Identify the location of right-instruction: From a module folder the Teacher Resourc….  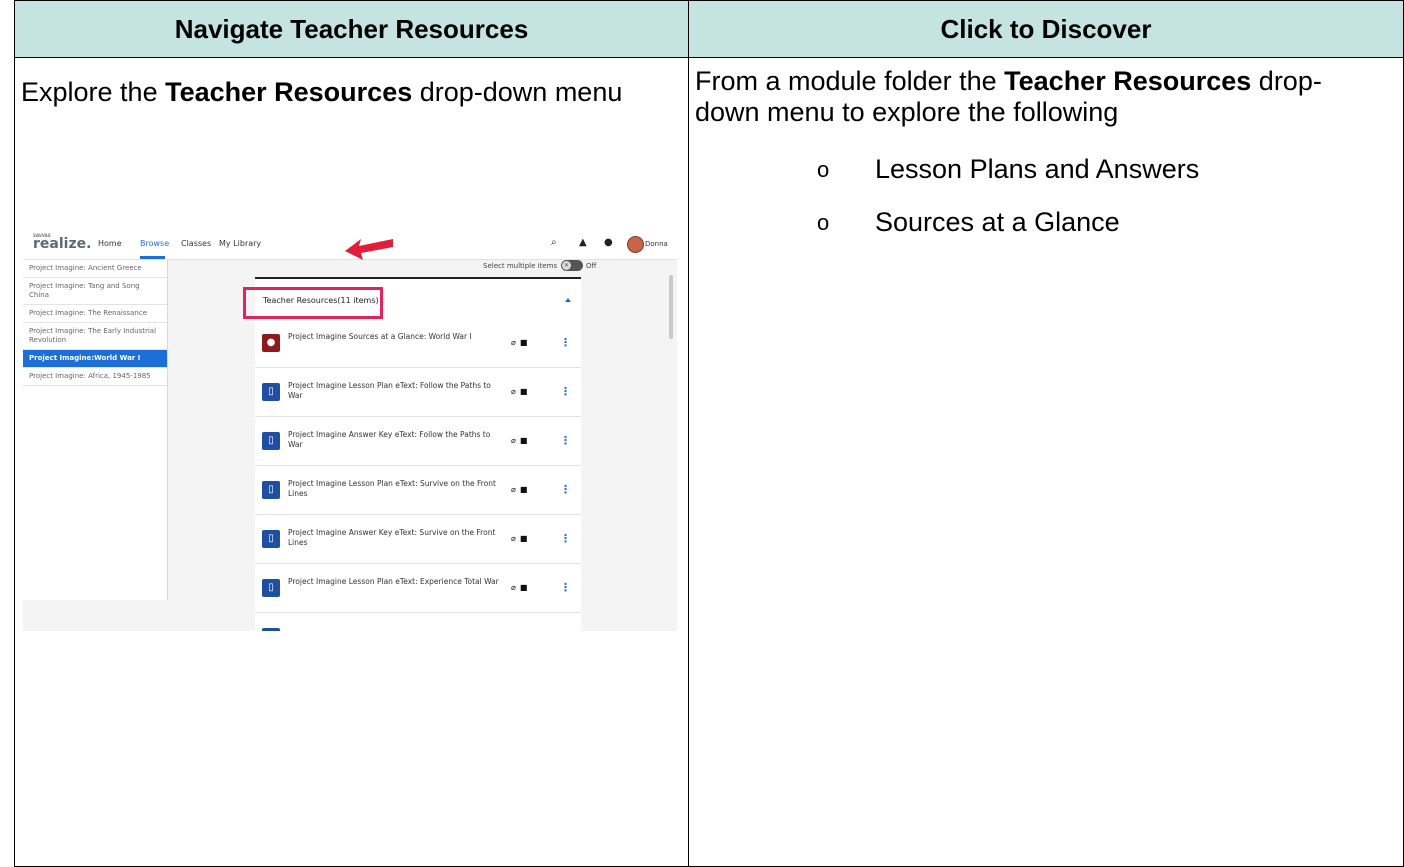
(1008, 96).